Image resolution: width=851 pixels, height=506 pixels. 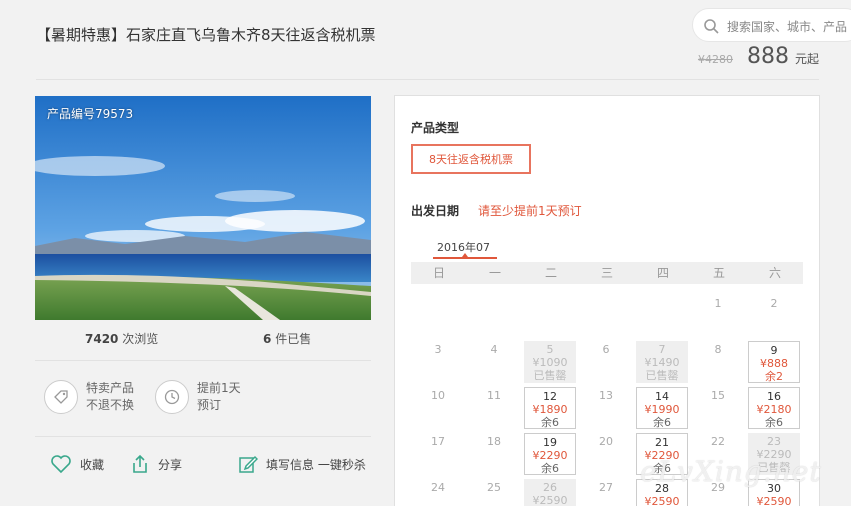 I want to click on calendar-day: 16 ¥2180 余6, so click(x=775, y=407).